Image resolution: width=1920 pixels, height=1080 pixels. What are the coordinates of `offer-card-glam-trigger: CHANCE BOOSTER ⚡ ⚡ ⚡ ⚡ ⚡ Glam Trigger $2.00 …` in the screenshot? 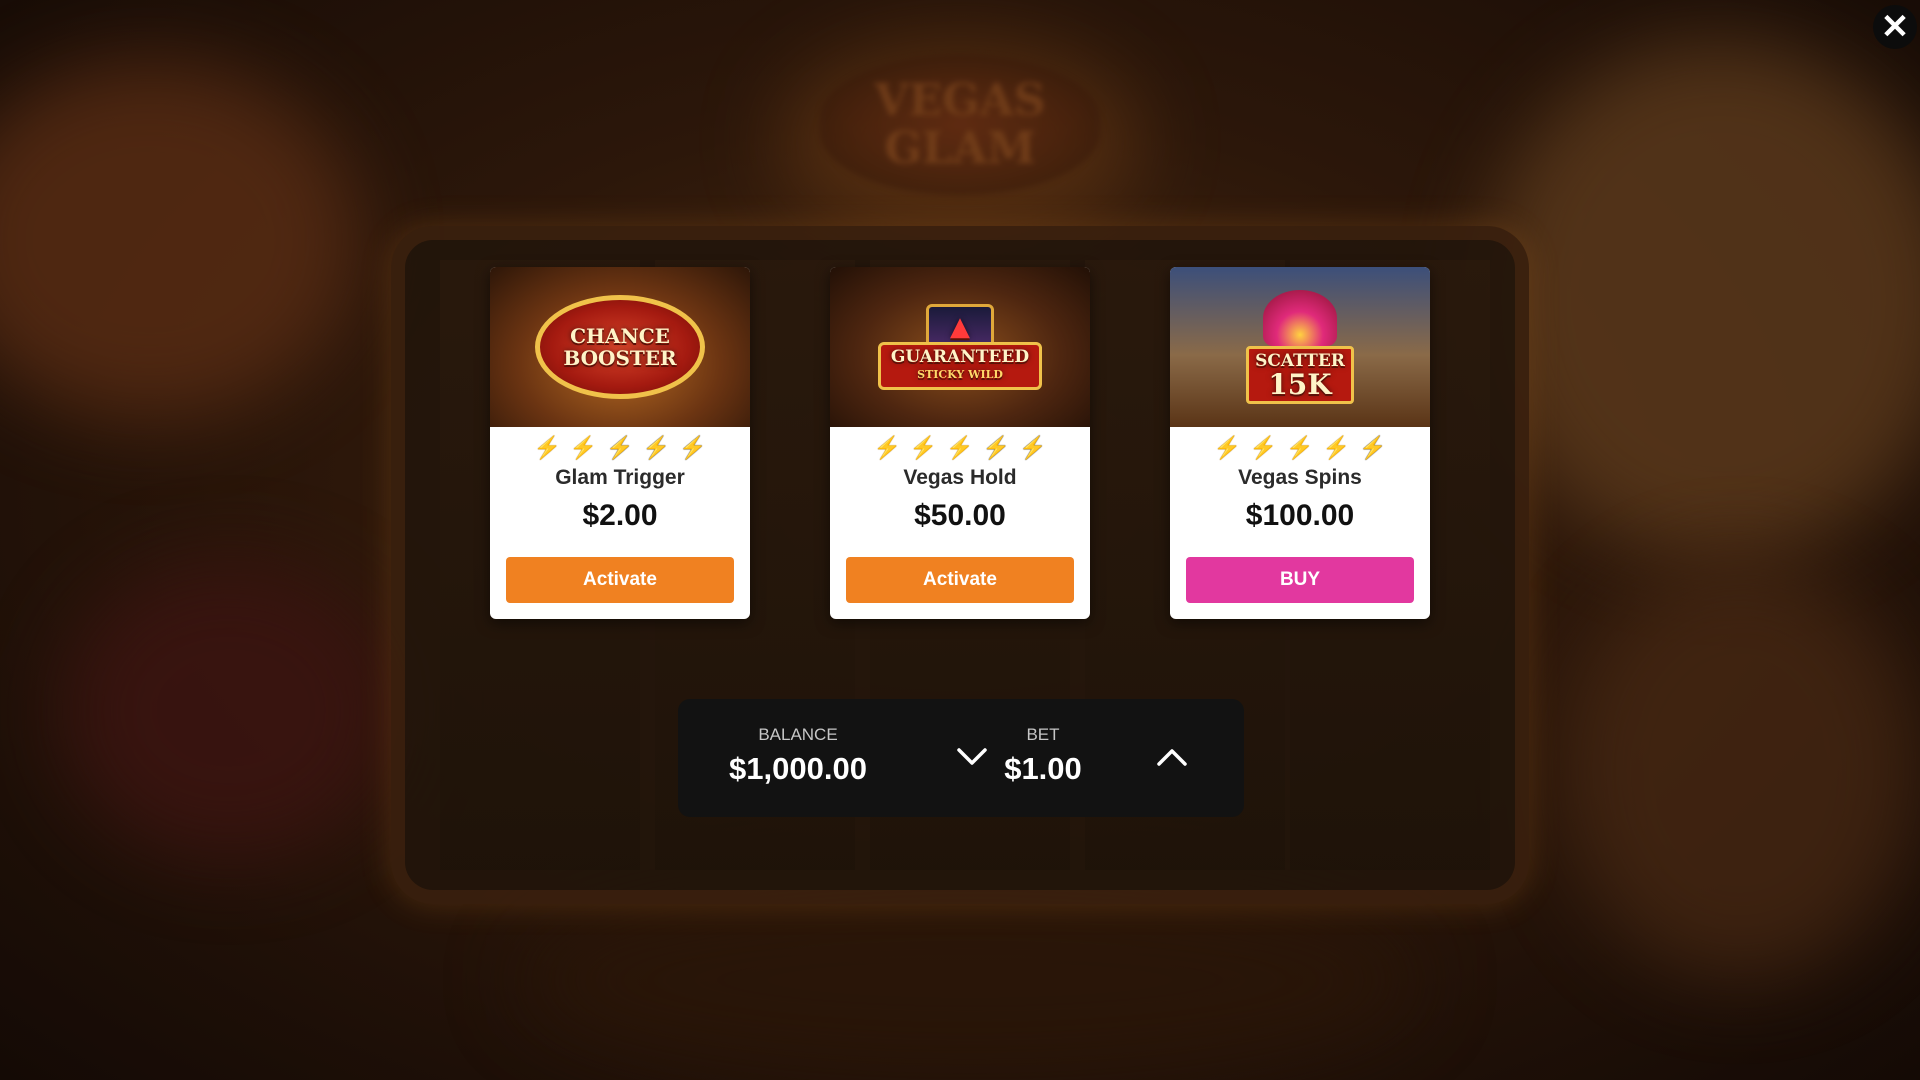 It's located at (620, 443).